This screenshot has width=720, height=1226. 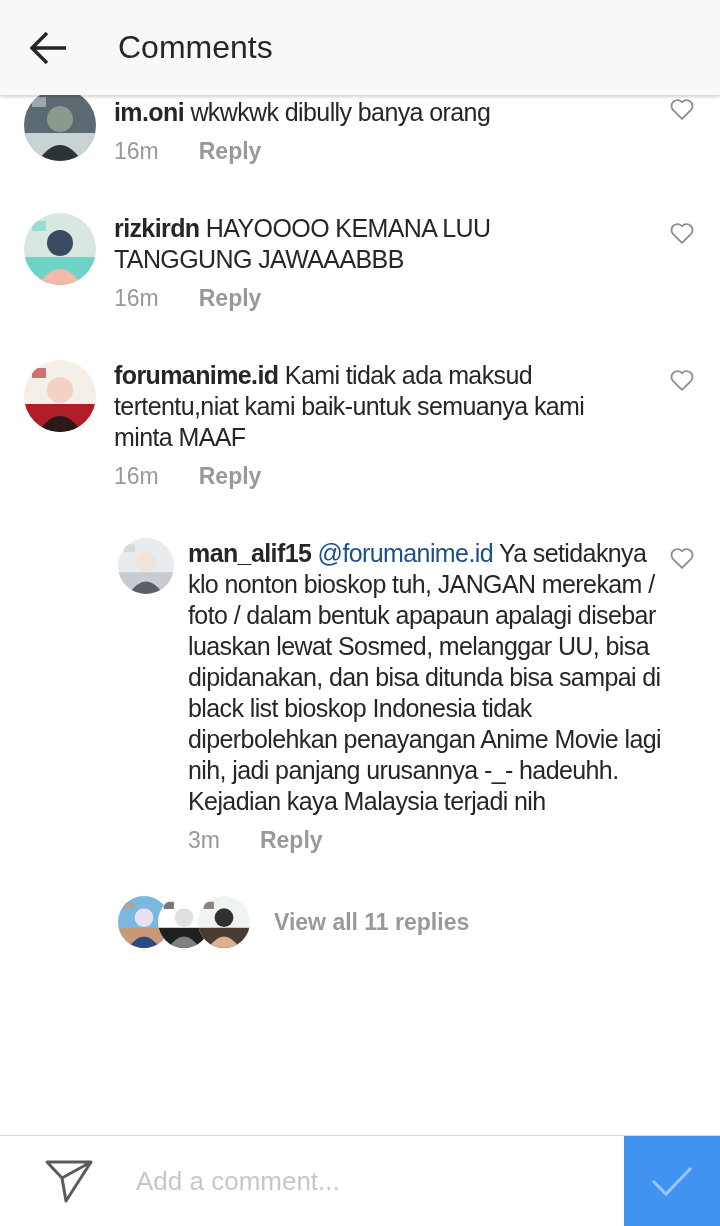 What do you see at coordinates (372, 922) in the screenshot?
I see `view-replies-link: View all 11 replies` at bounding box center [372, 922].